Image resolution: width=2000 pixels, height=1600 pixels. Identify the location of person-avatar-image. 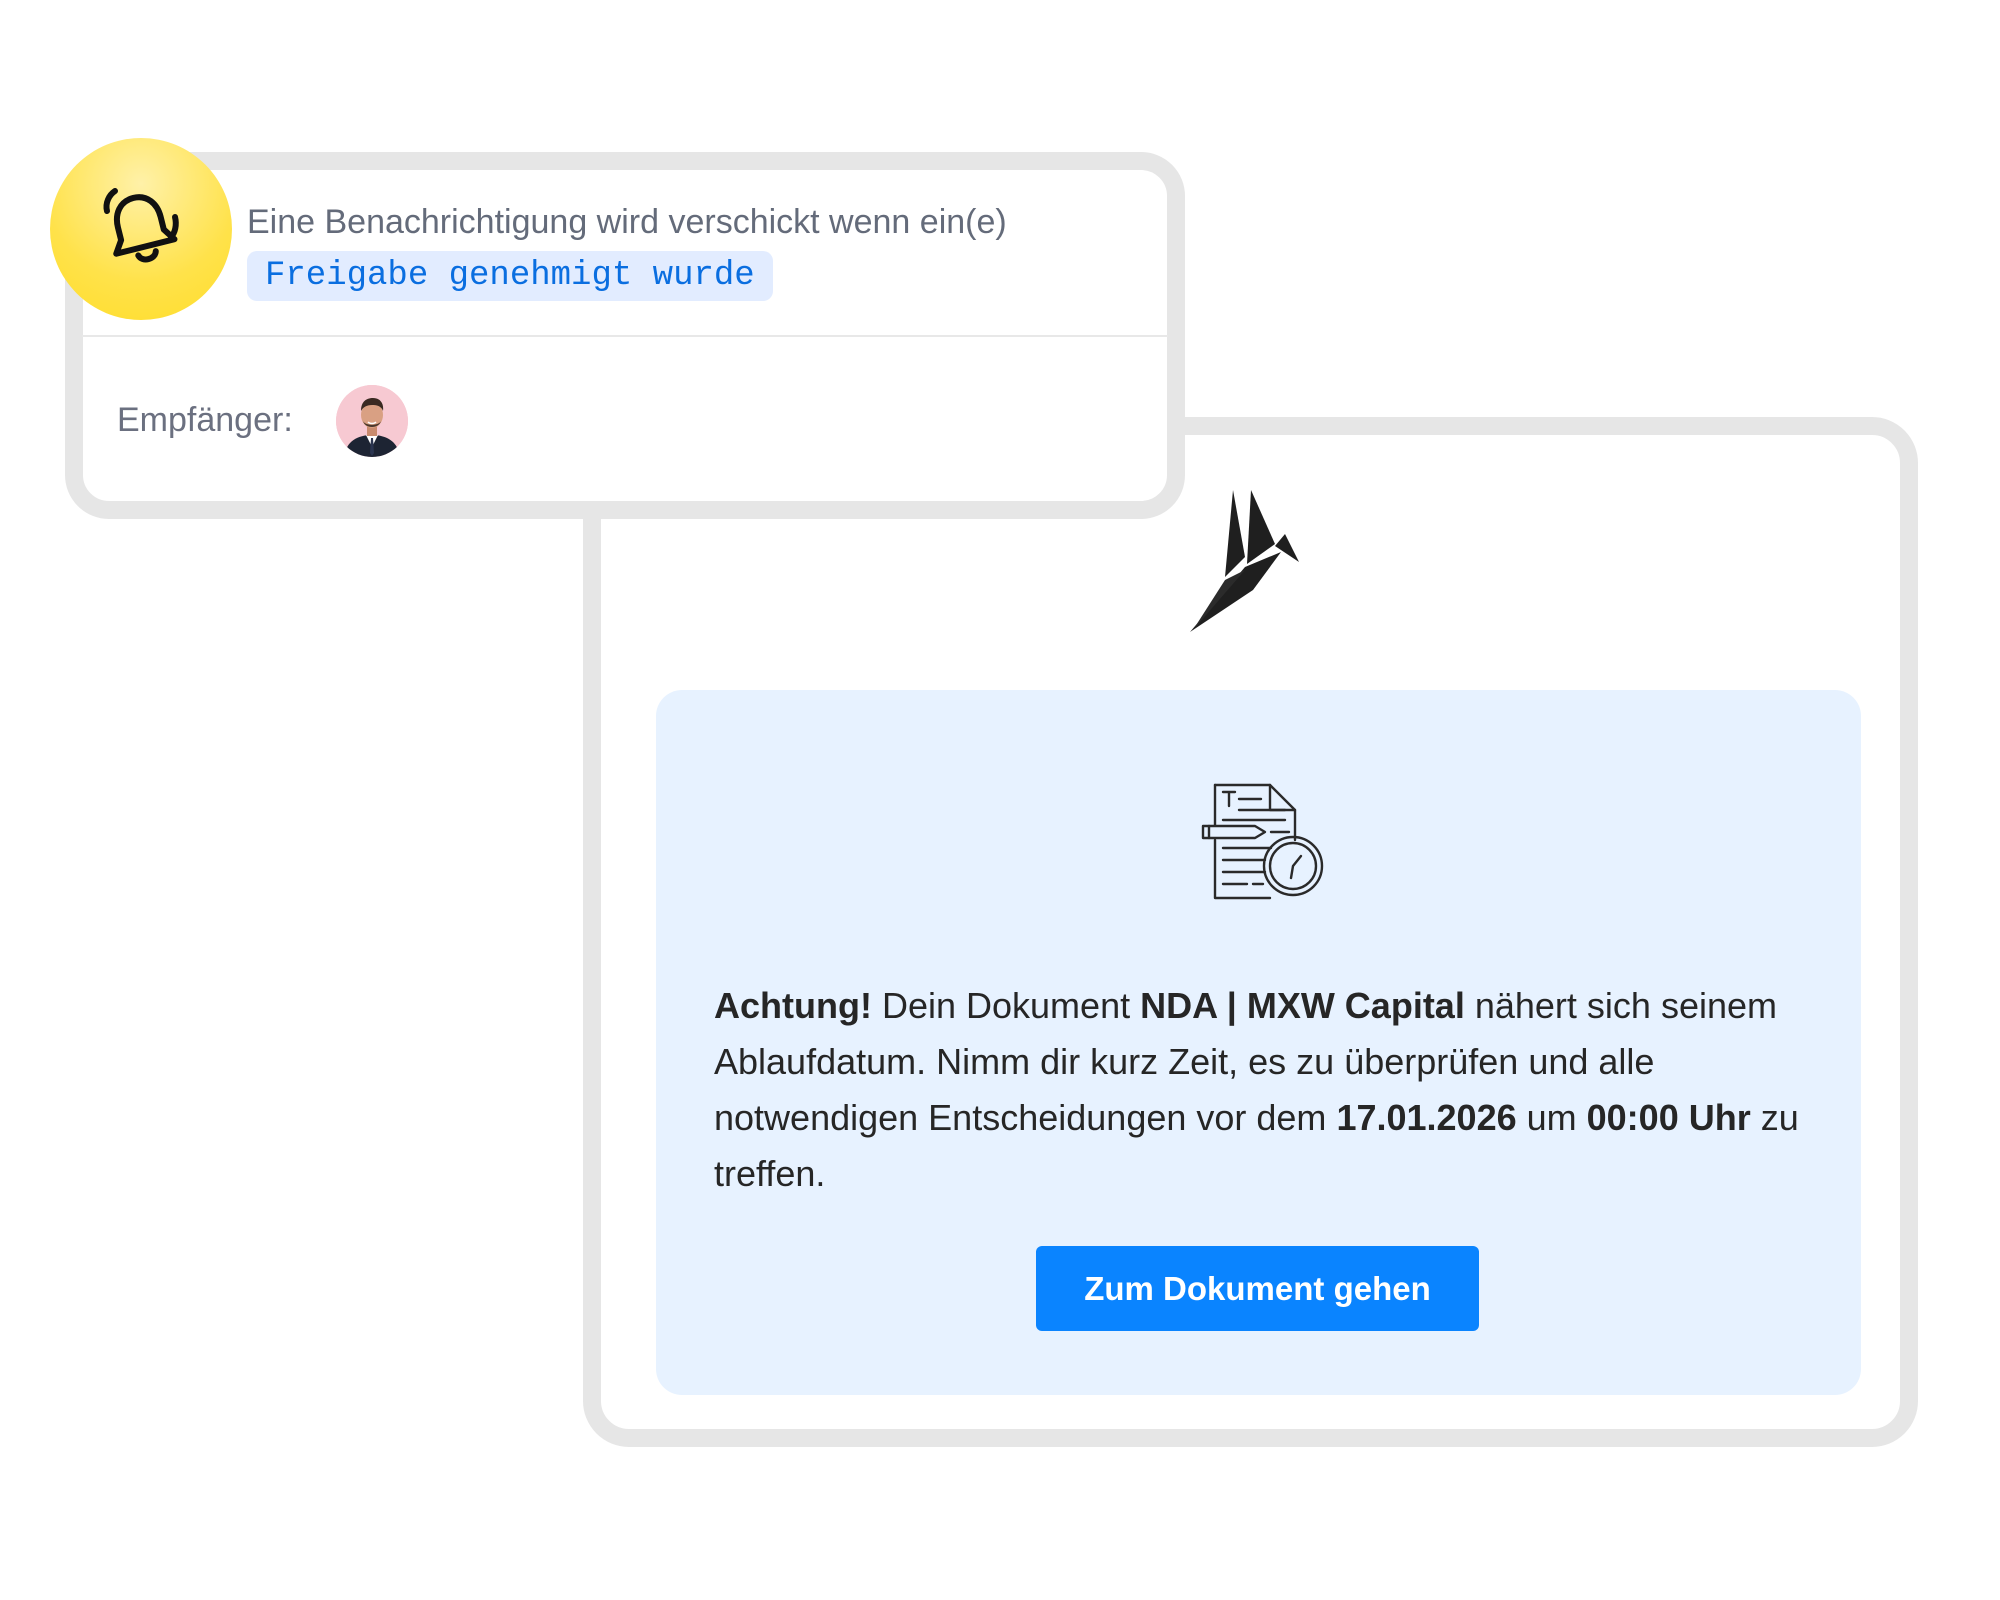
(372, 421).